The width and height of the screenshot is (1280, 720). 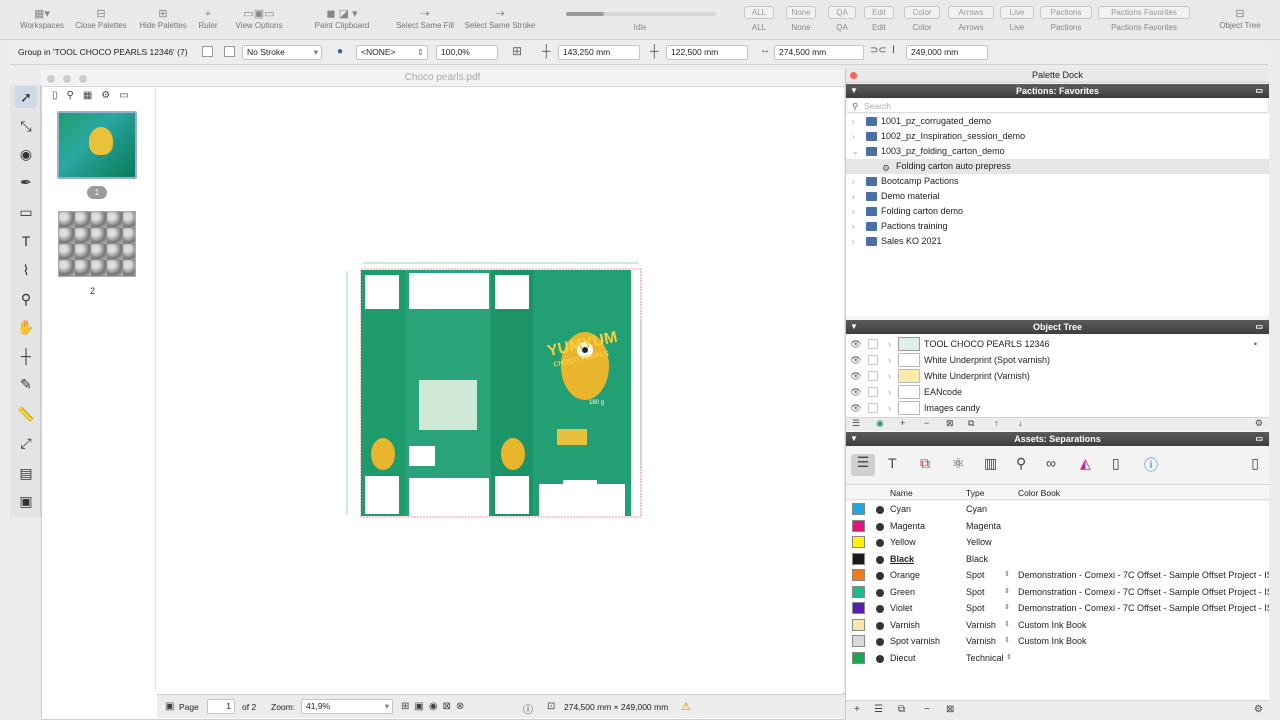 I want to click on pactions-search-input: ⚲ Search, so click(x=1057, y=106).